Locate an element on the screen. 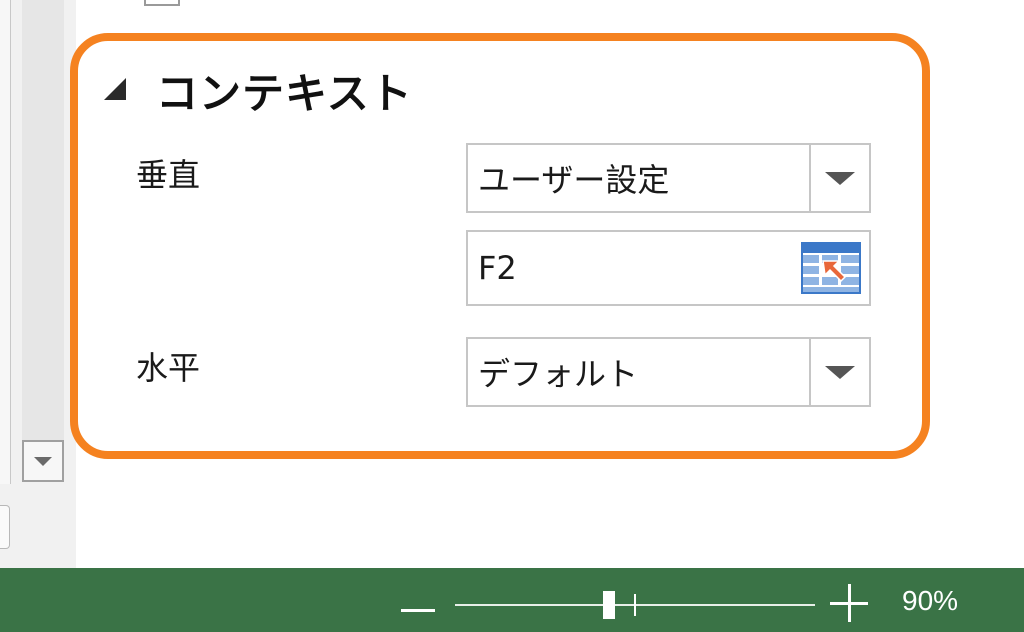 This screenshot has width=1024, height=632. context-section-header: コンテキスト is located at coordinates (258, 90).